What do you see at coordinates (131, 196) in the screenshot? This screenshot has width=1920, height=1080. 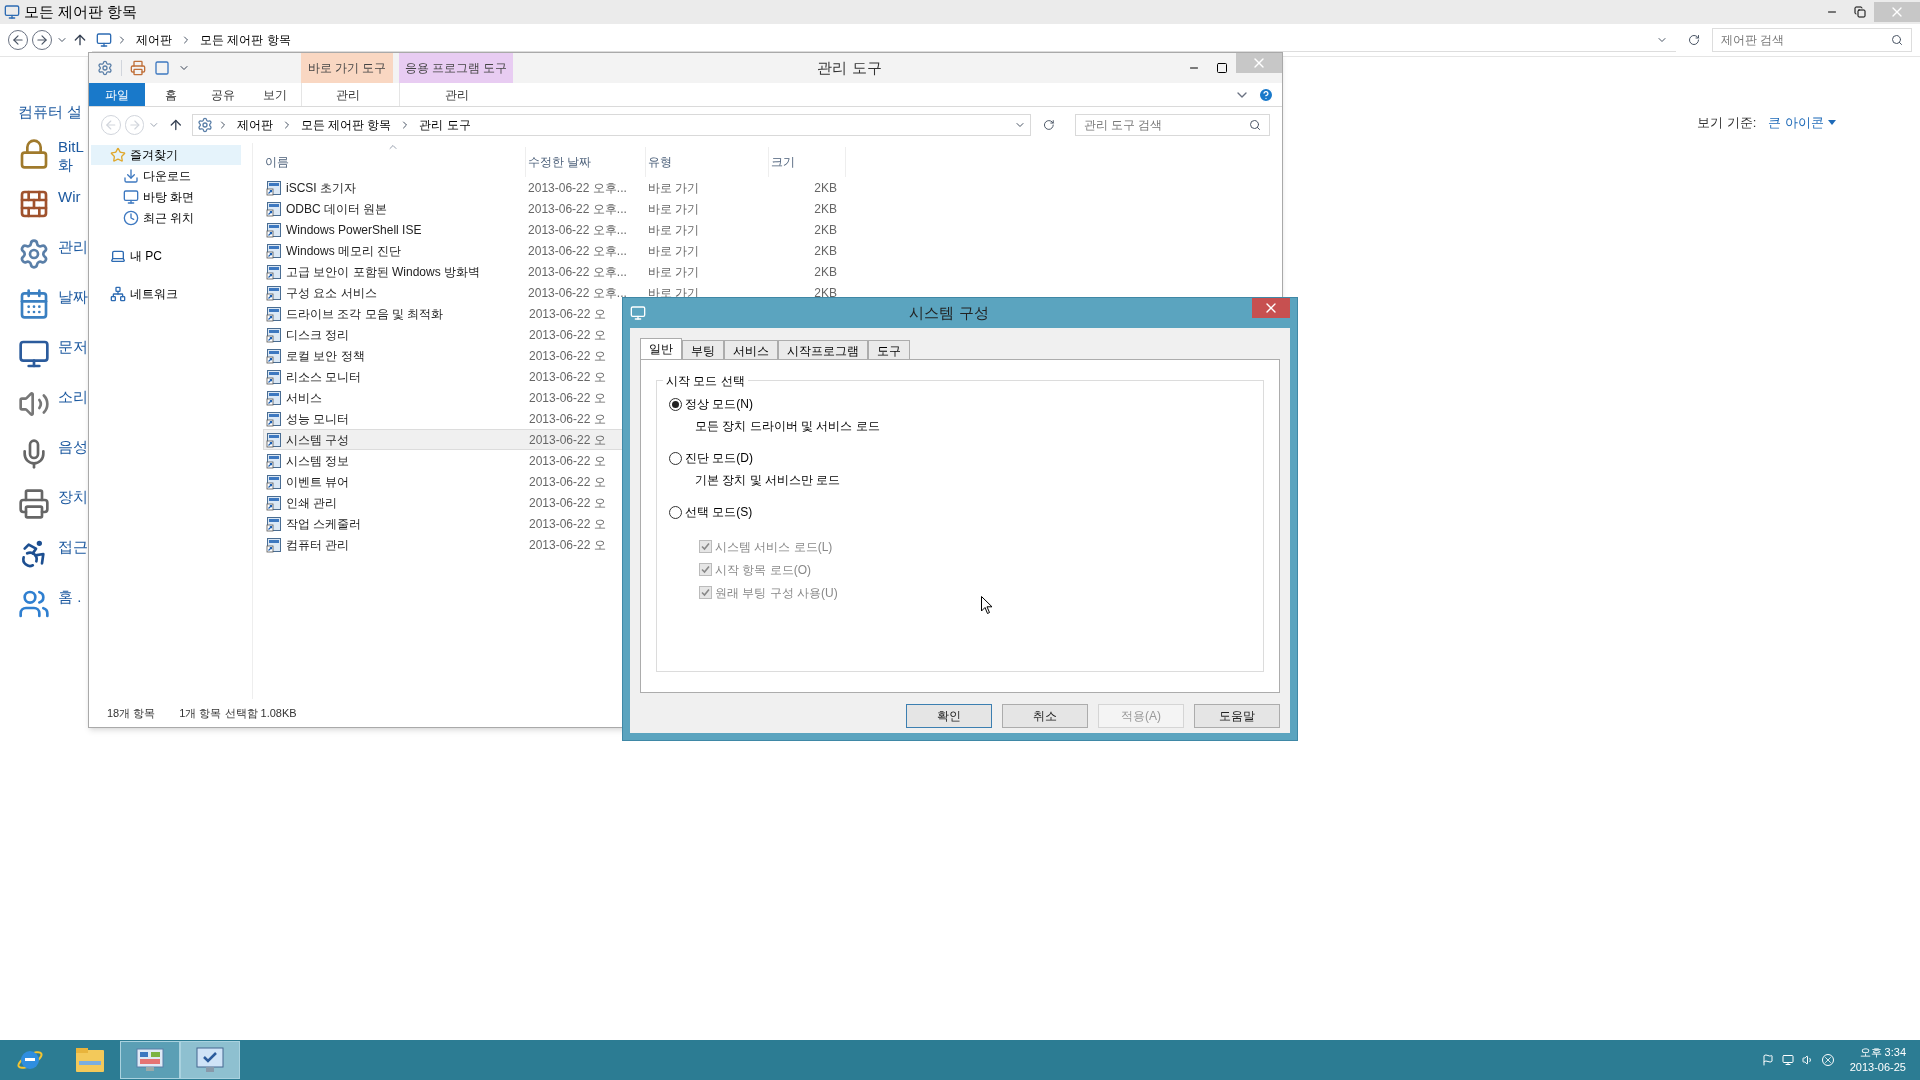 I see `desktop-icon` at bounding box center [131, 196].